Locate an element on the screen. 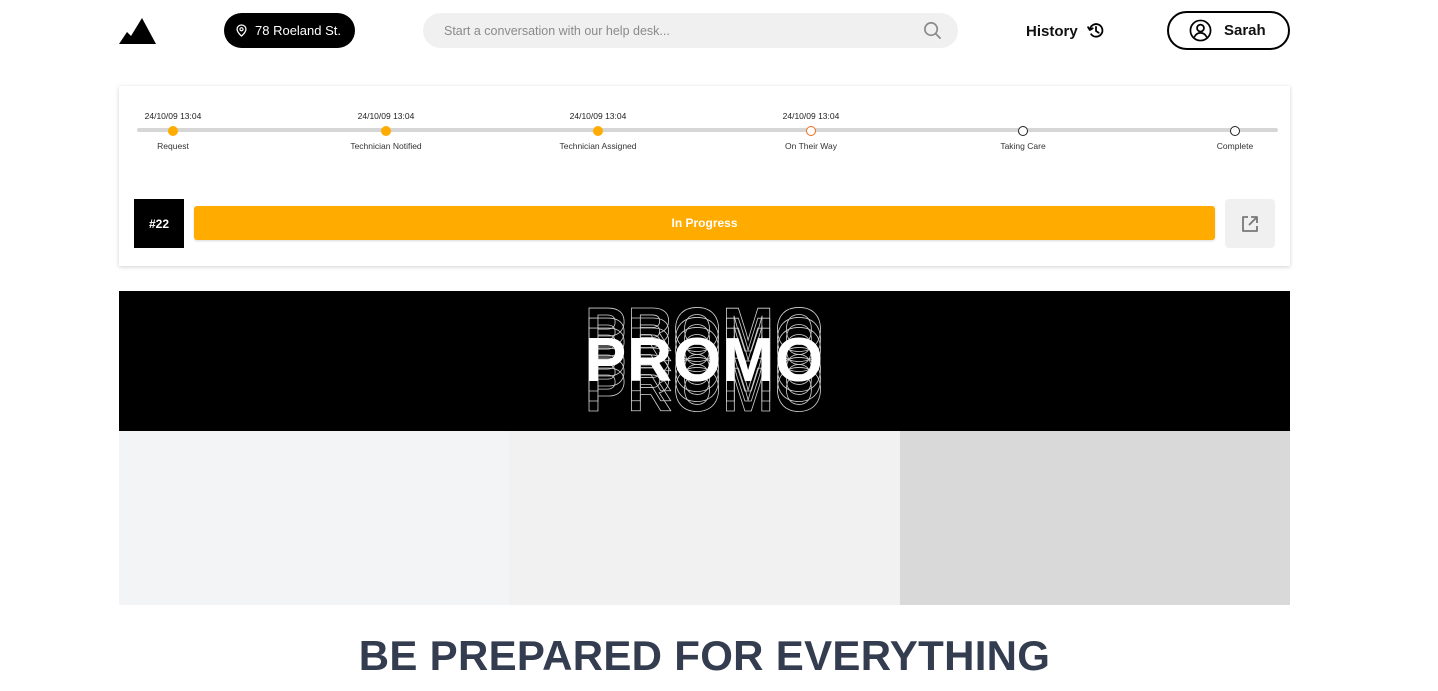  user-avatar-icon is located at coordinates (1200, 30).